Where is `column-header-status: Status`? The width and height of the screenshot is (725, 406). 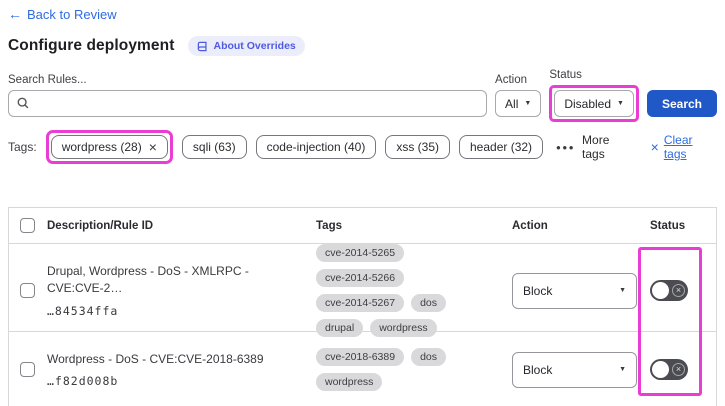 column-header-status: Status is located at coordinates (668, 225).